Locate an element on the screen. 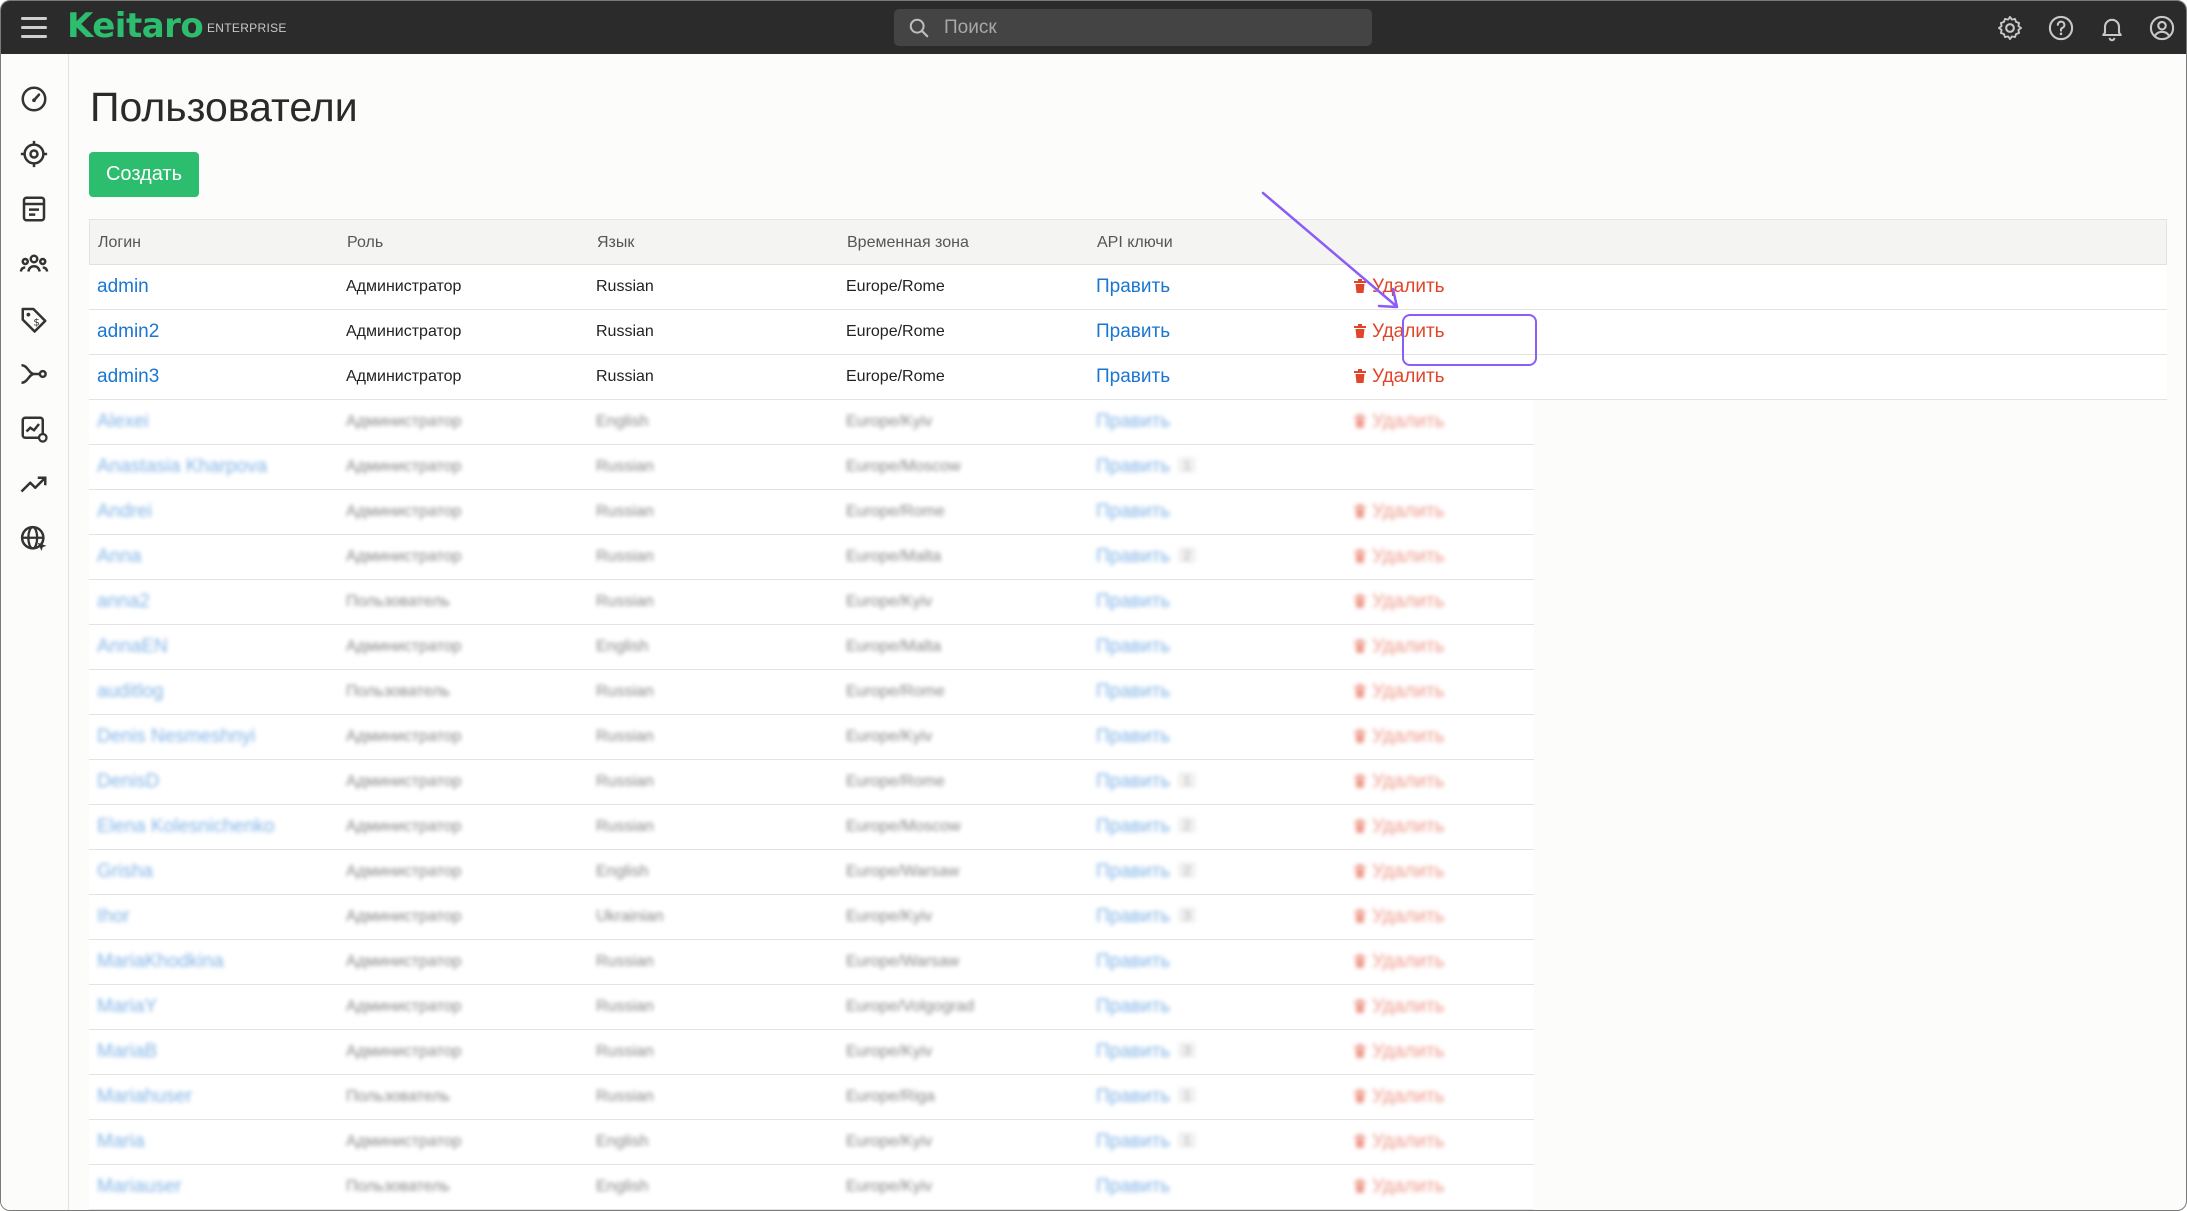 This screenshot has width=2187, height=1211. user-login-link: Maria is located at coordinates (121, 1142).